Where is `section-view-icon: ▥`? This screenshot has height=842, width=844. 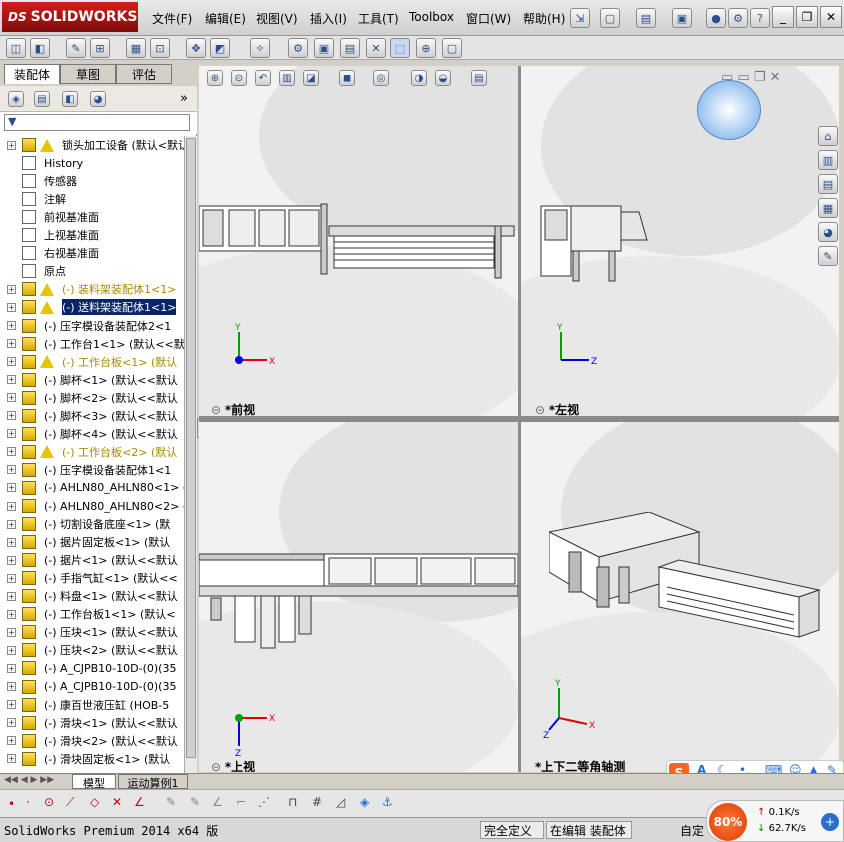 section-view-icon: ▥ is located at coordinates (287, 78).